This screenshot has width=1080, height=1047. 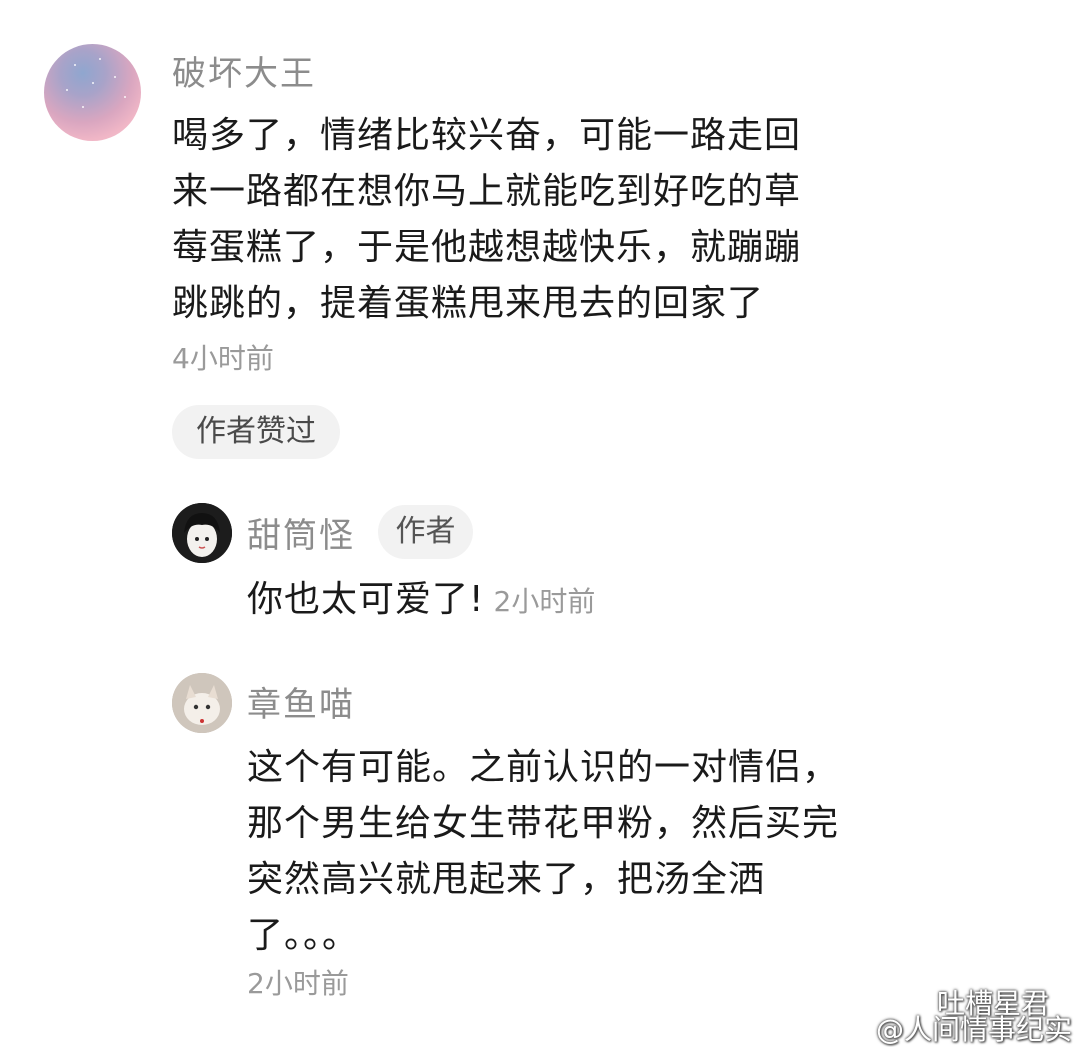 I want to click on reply-text: 你也太可爱了!, so click(x=366, y=599).